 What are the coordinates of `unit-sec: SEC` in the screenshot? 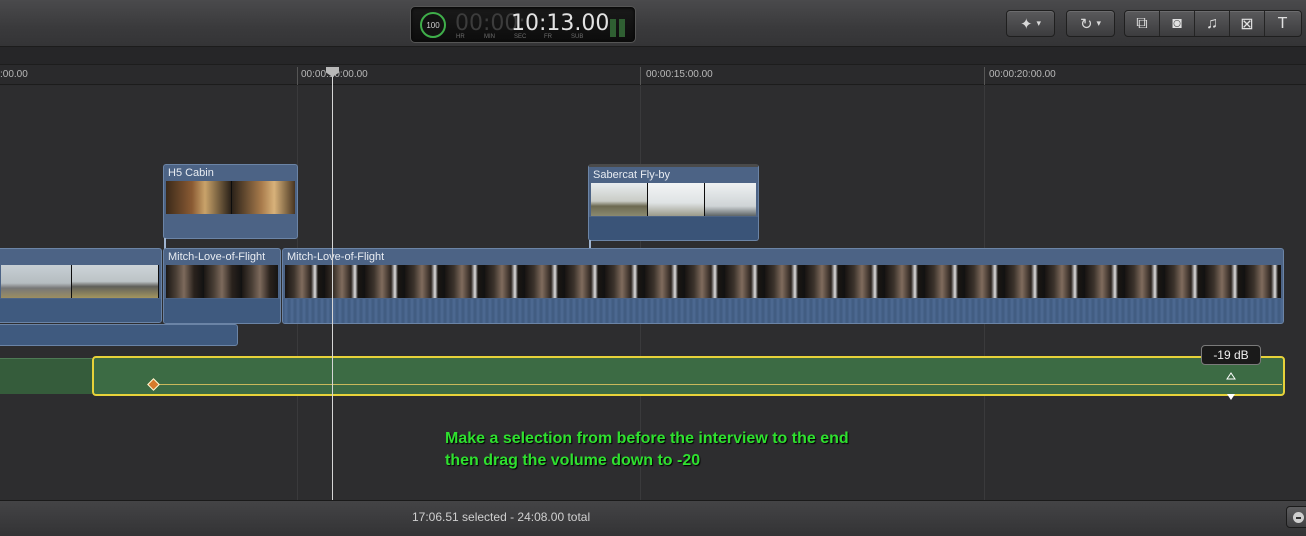 It's located at (520, 37).